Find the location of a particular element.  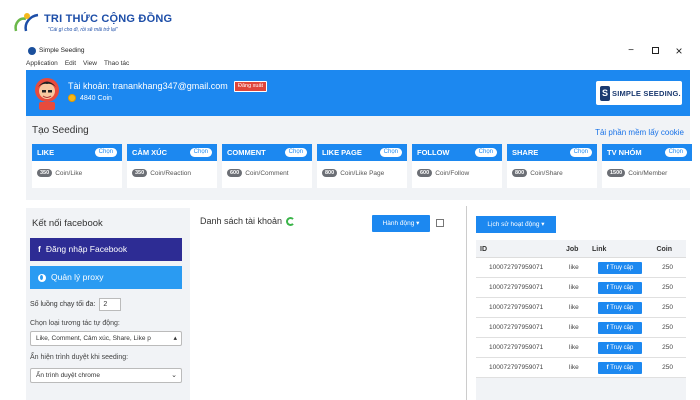

facebook-login-button: f Đăng nhập Facebook is located at coordinates (106, 249).